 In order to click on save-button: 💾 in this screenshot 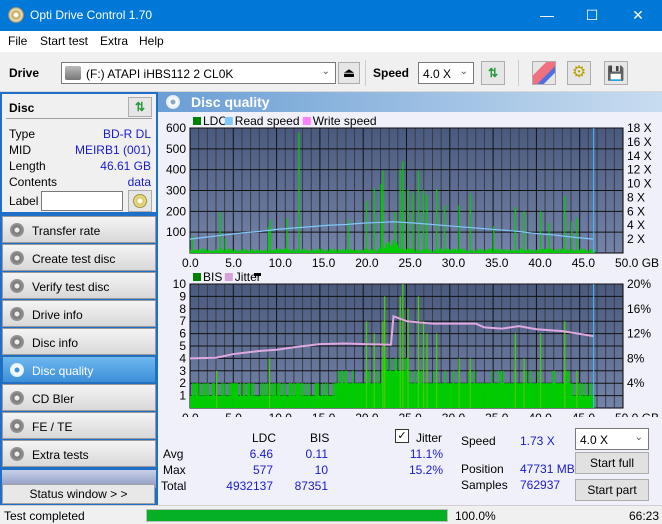, I will do `click(616, 73)`.